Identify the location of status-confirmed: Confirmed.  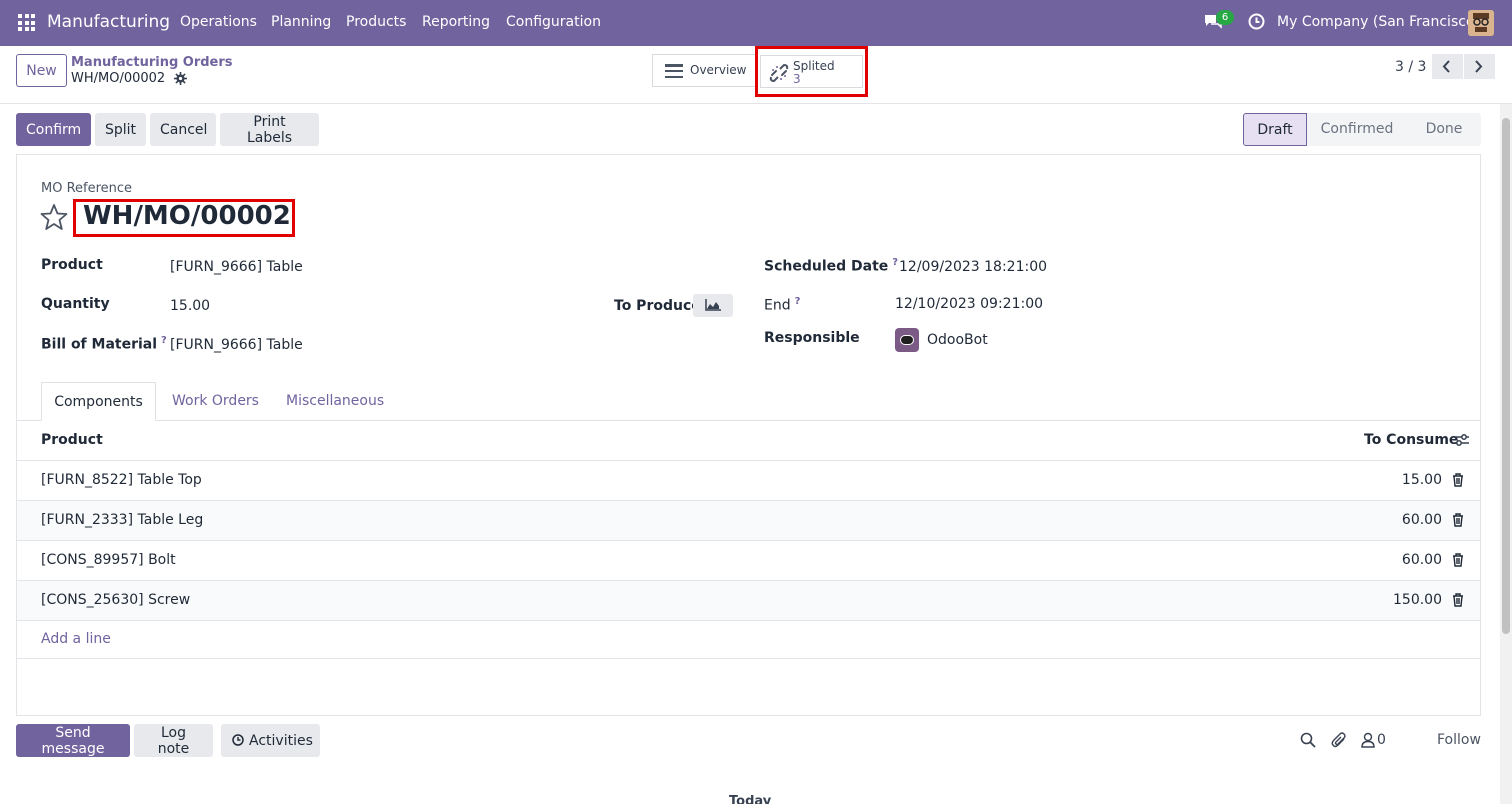
(1357, 129).